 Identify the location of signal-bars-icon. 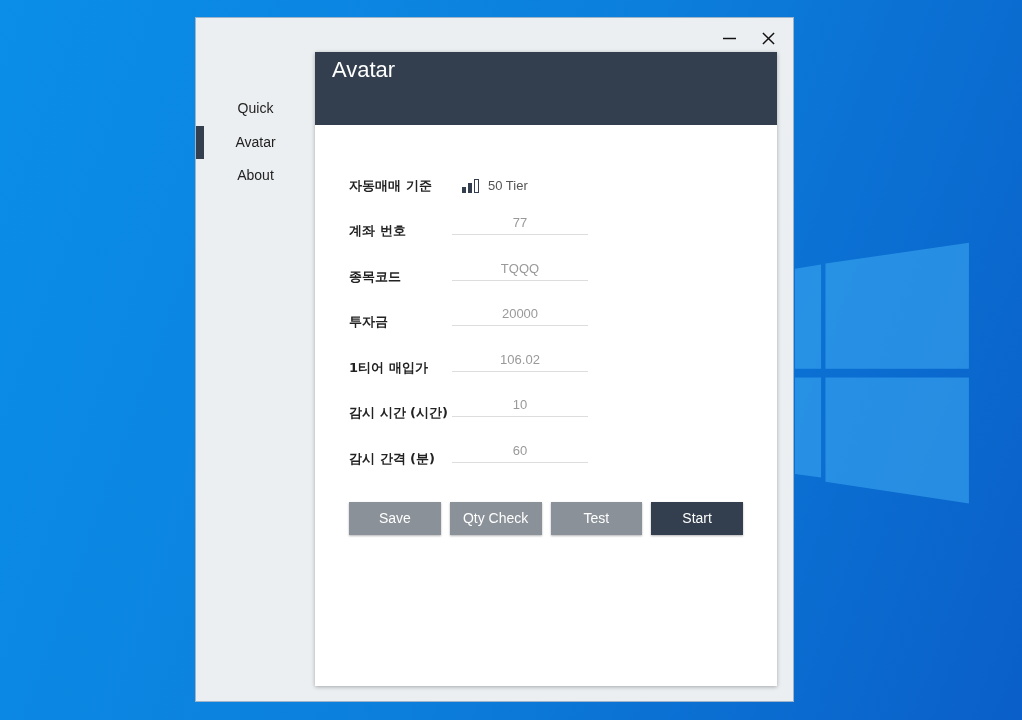
(470, 185).